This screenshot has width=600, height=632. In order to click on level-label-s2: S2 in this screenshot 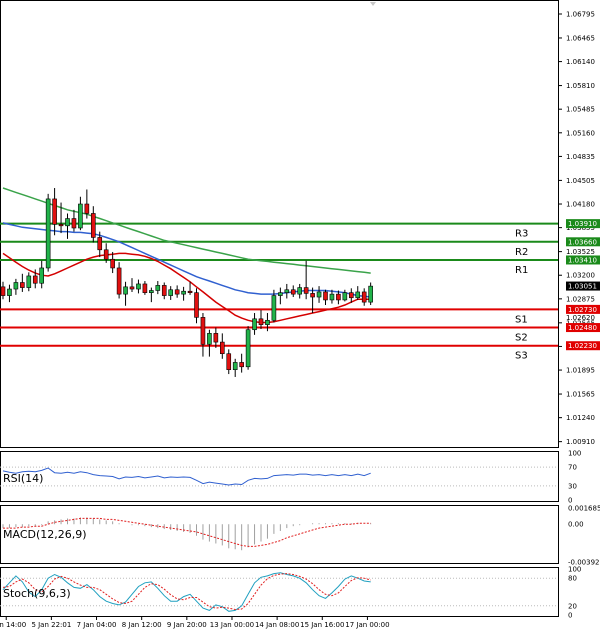, I will do `click(521, 338)`.